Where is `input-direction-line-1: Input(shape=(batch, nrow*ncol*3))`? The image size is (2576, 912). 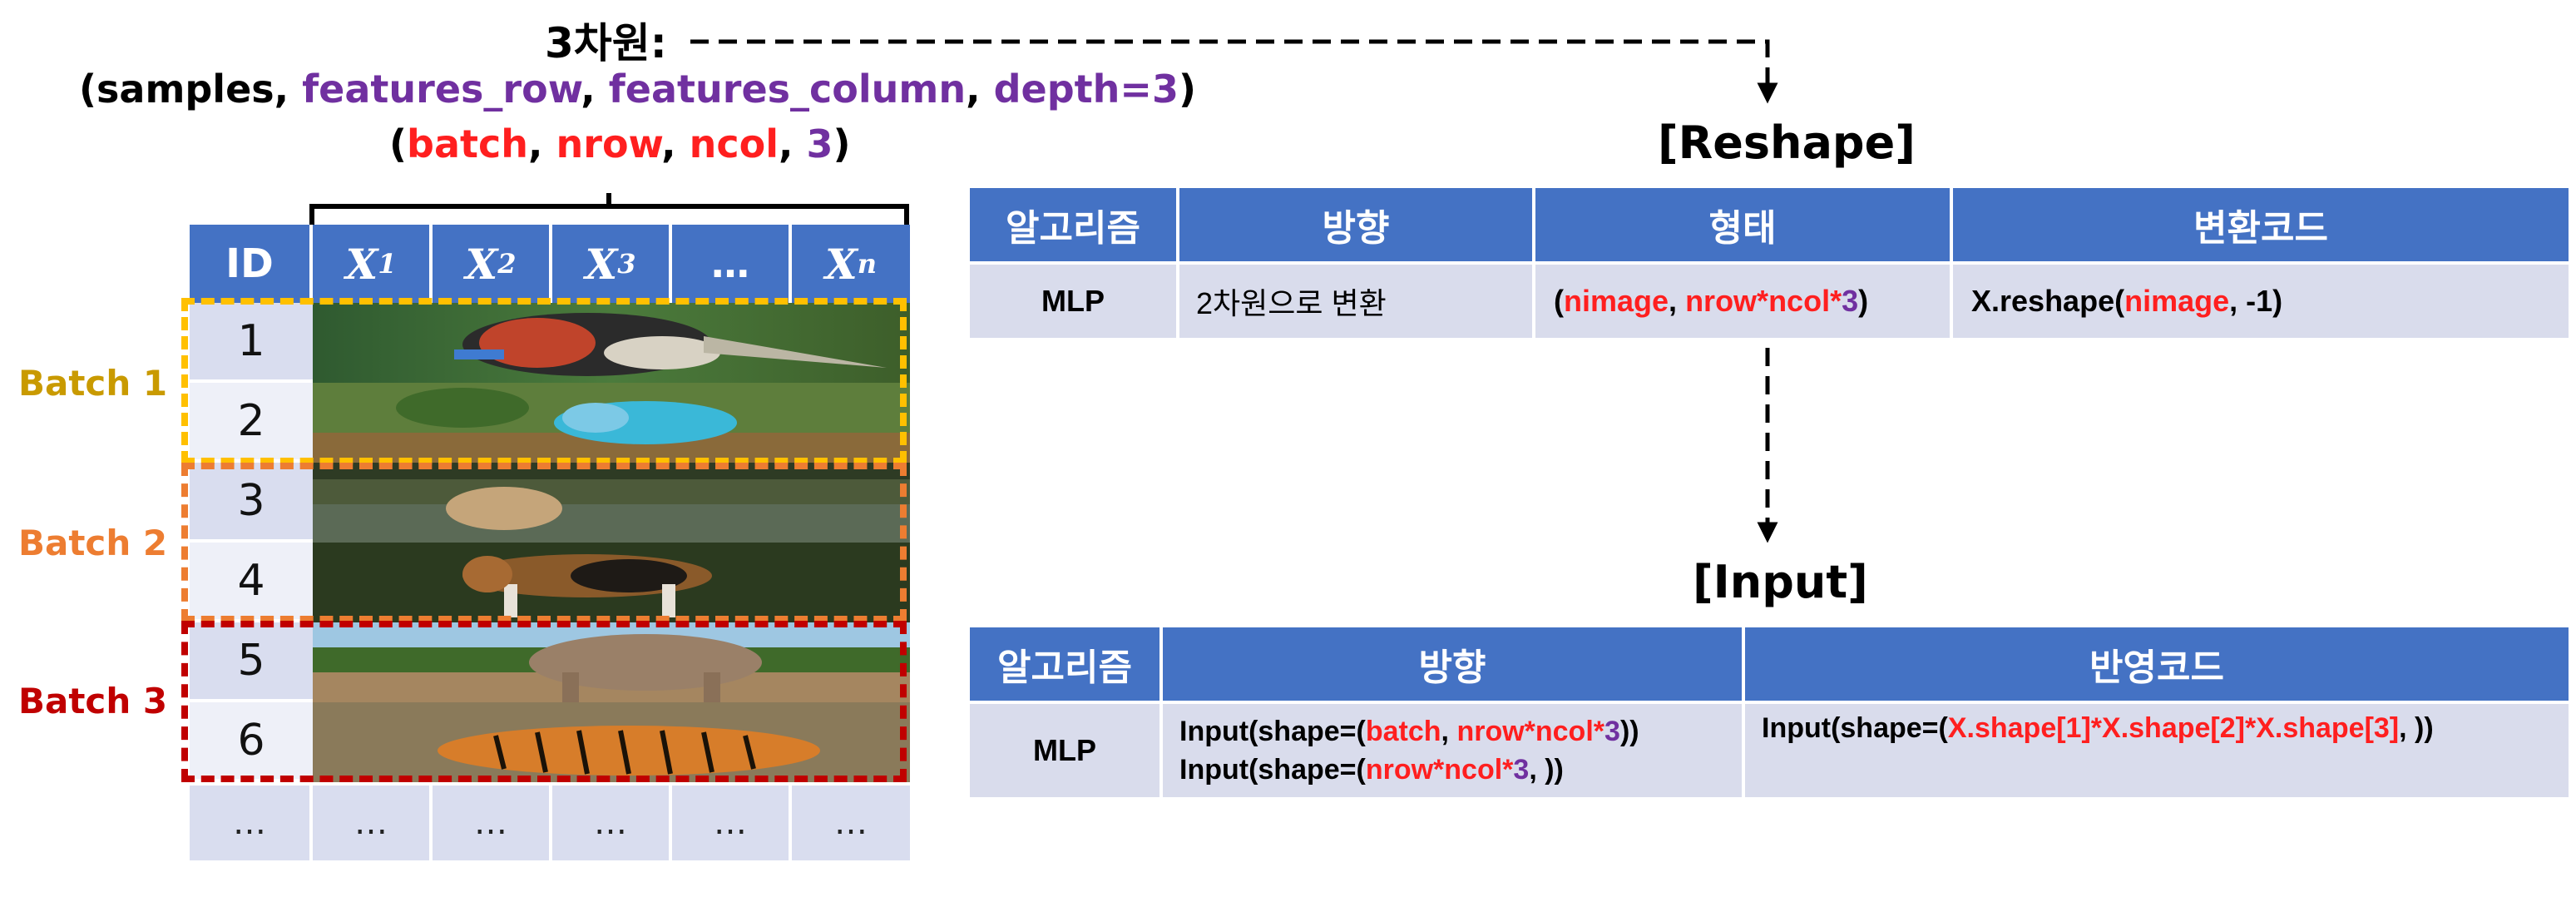 input-direction-line-1: Input(shape=(batch, nrow*ncol*3)) is located at coordinates (1409, 731).